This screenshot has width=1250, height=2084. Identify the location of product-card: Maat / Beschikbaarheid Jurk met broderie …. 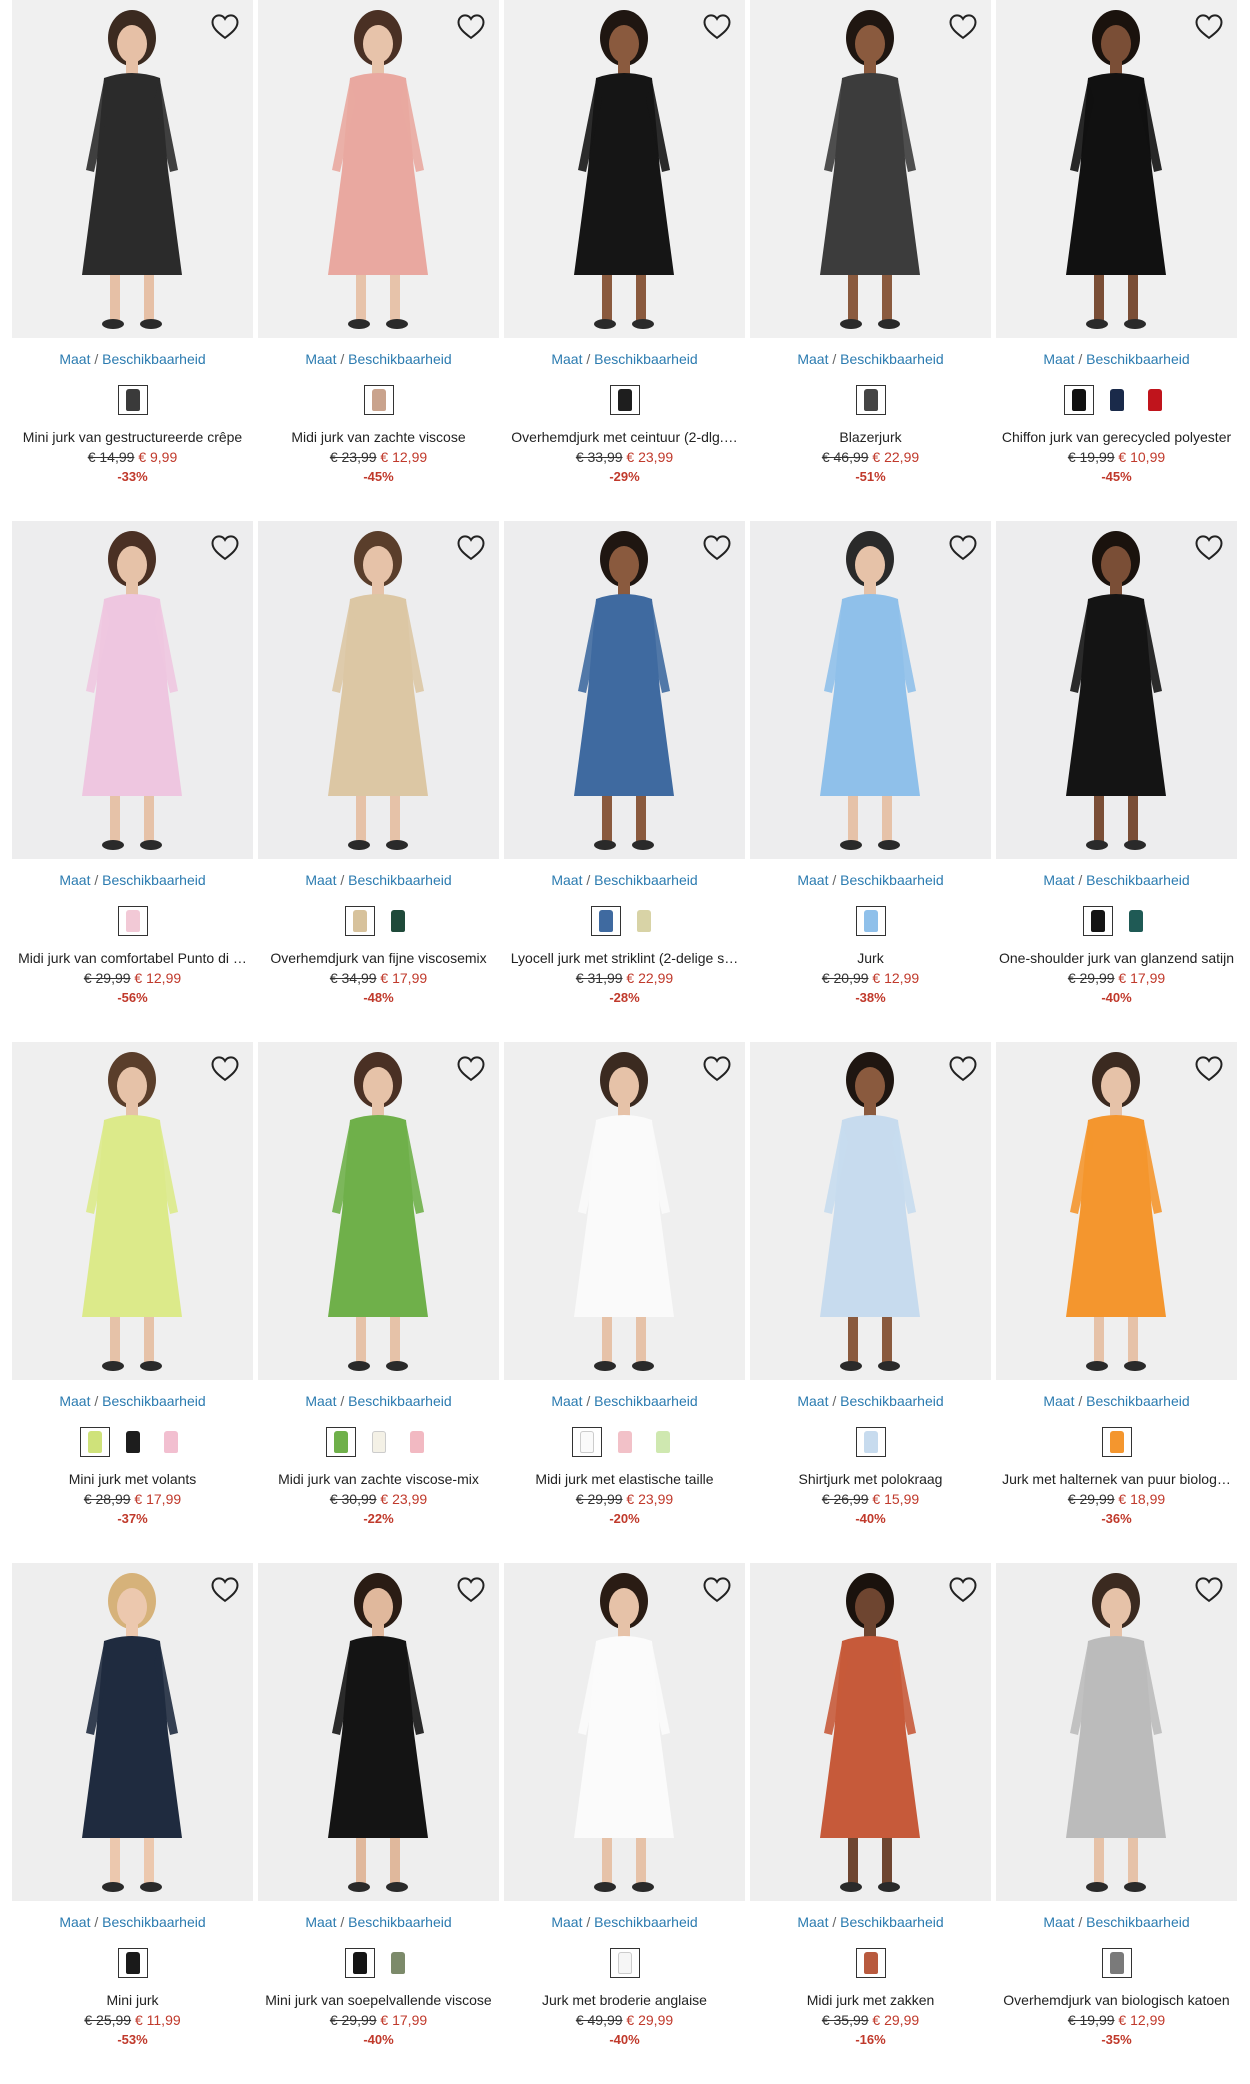
(624, 1823).